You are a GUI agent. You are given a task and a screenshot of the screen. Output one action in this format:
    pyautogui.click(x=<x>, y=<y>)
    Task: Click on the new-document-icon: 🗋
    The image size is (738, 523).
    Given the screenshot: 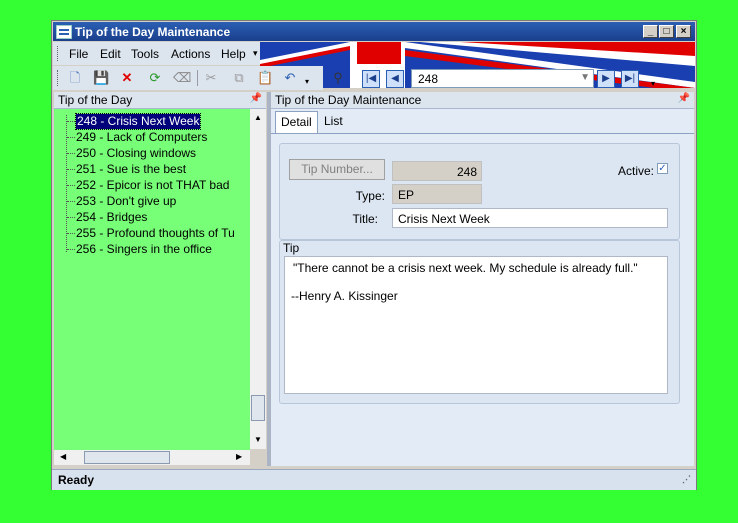 What is the action you would take?
    pyautogui.click(x=75, y=78)
    